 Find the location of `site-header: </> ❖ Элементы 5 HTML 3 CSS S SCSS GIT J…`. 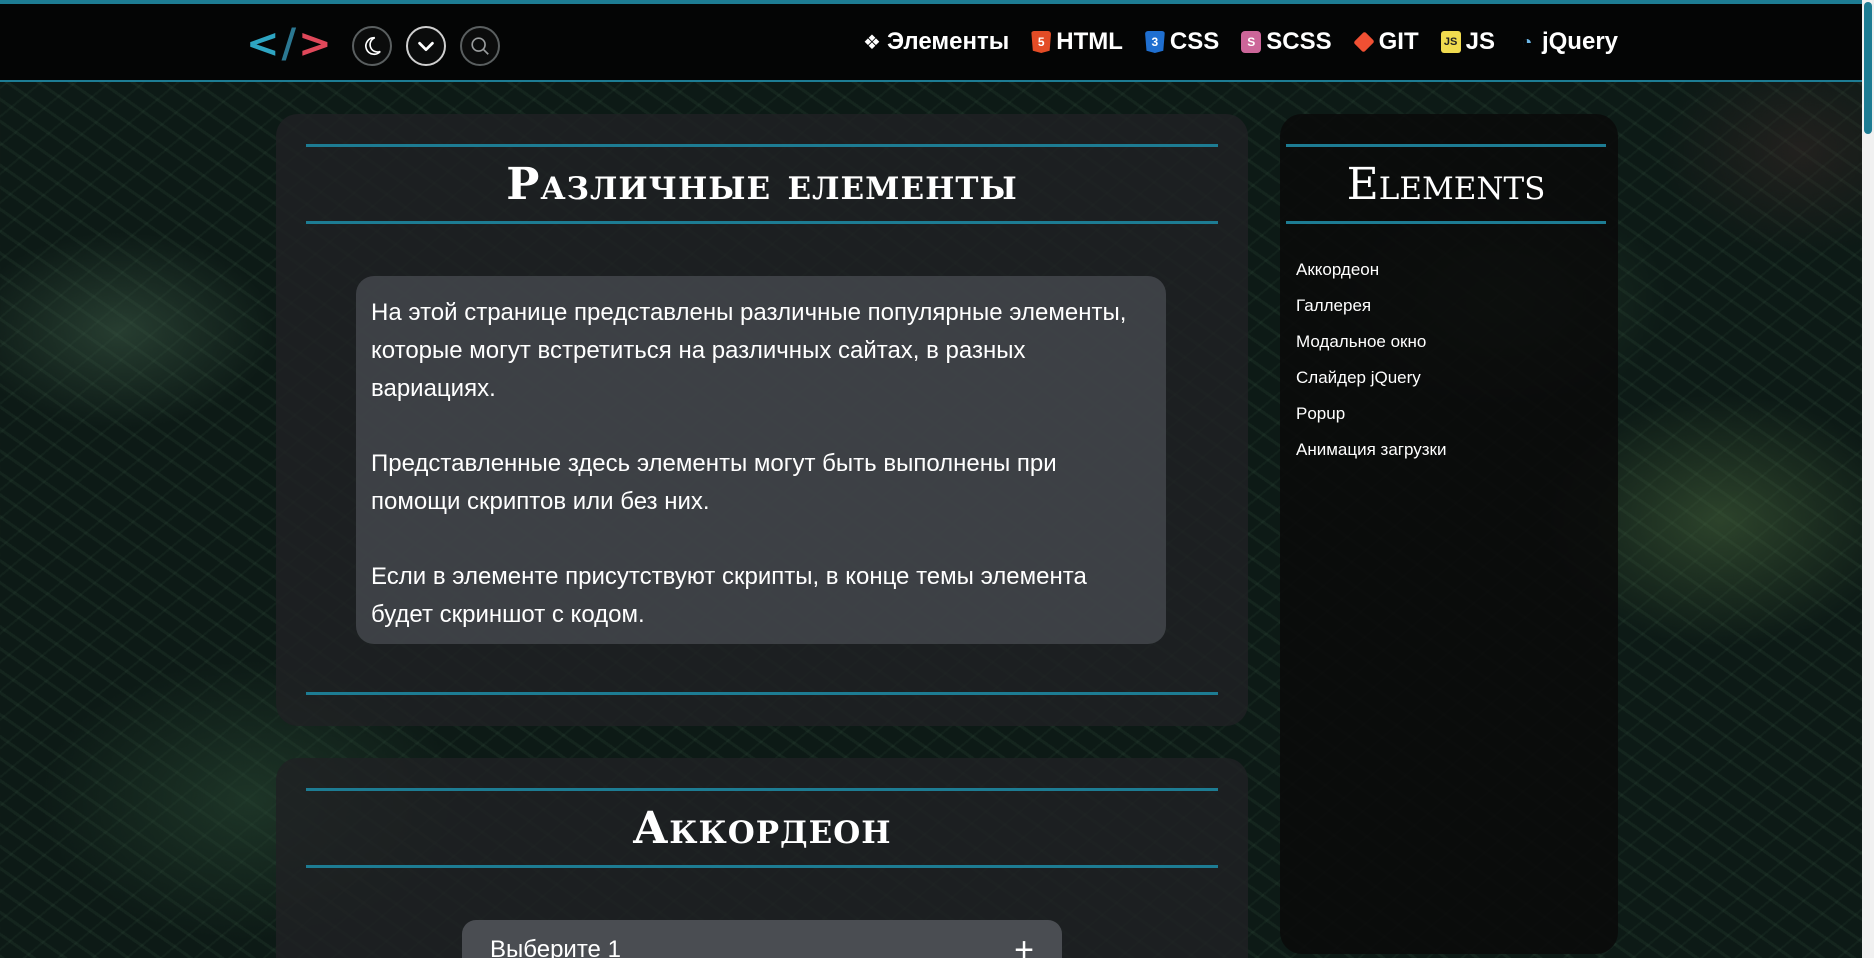

site-header: </> ❖ Элементы 5 HTML 3 CSS S SCSS GIT J… is located at coordinates (931, 41).